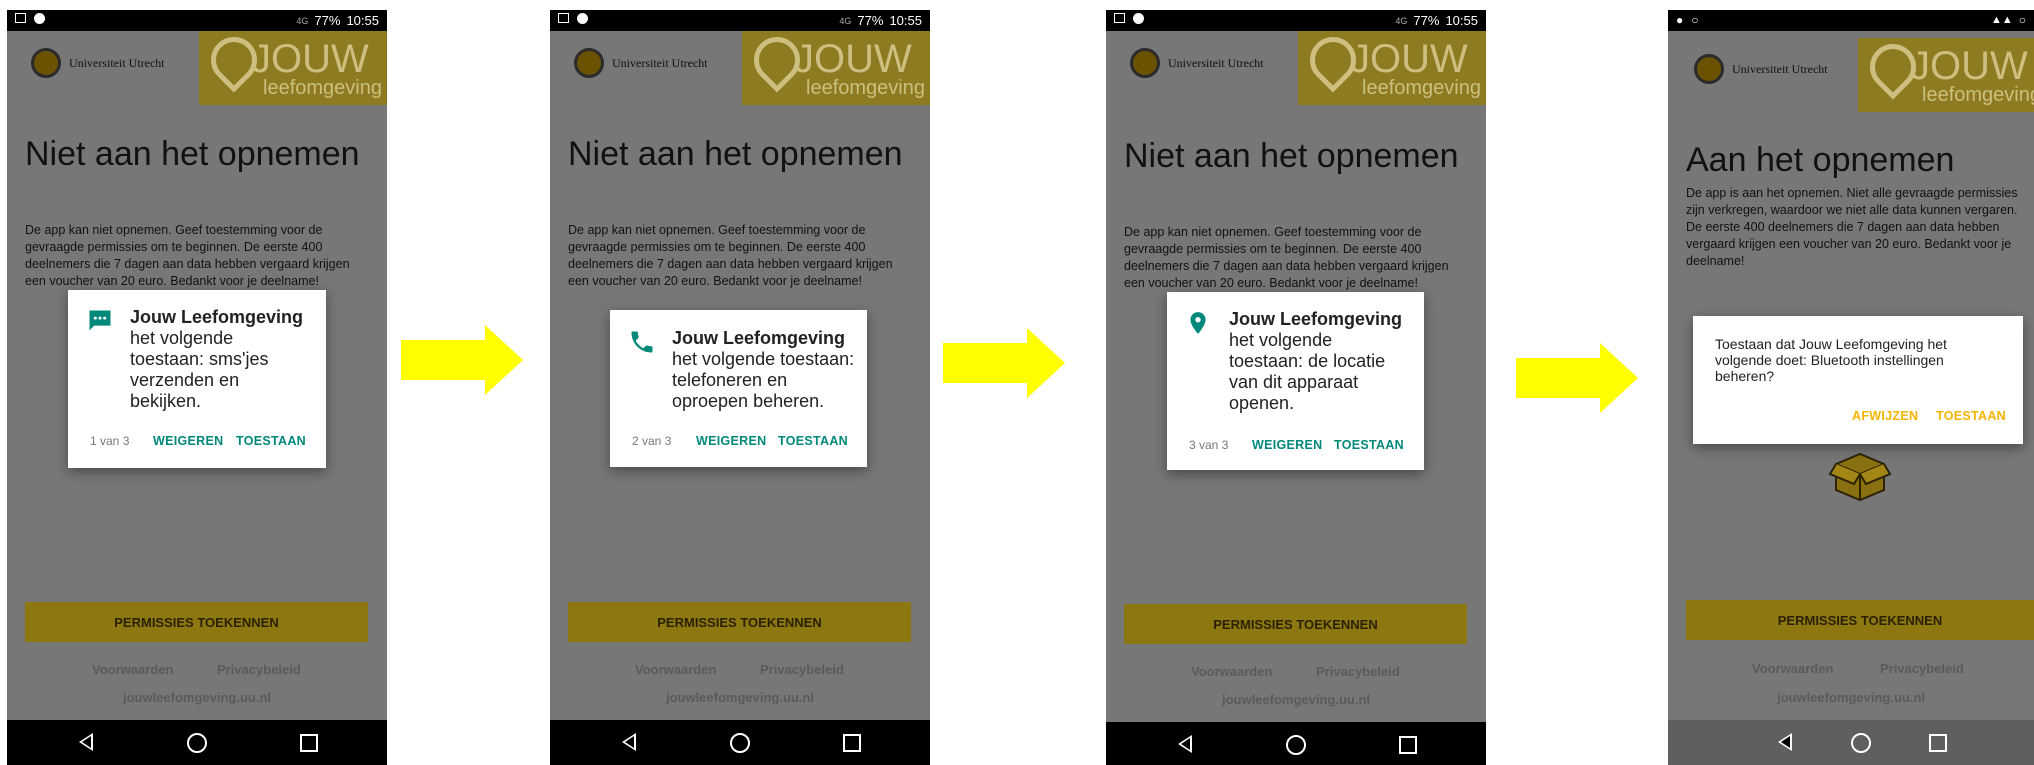 The image size is (2034, 765). Describe the element at coordinates (110, 441) in the screenshot. I see `dialog-counter: 1 van 3` at that location.